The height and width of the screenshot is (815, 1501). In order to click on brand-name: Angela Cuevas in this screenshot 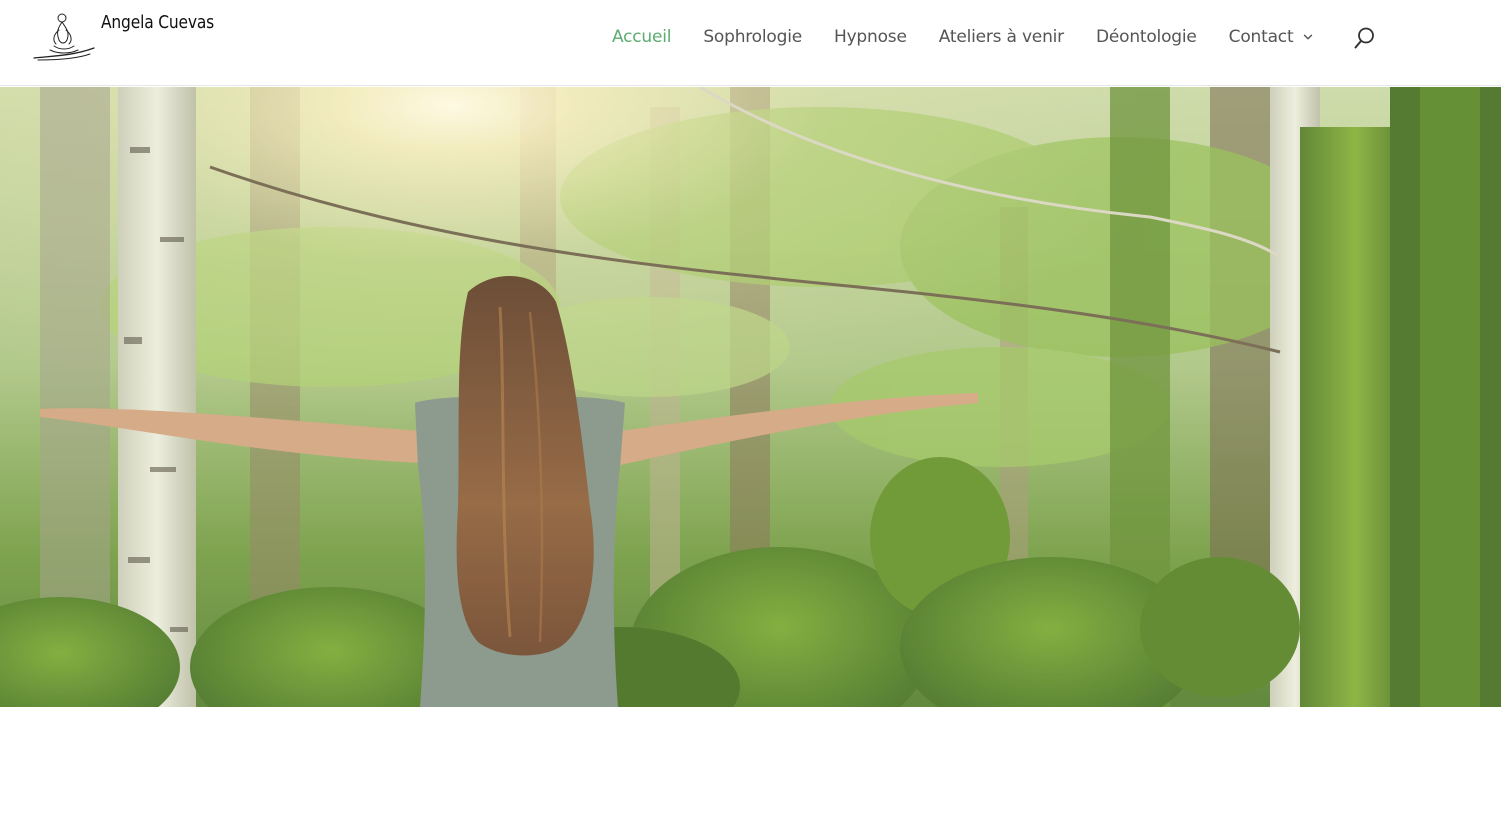, I will do `click(158, 22)`.